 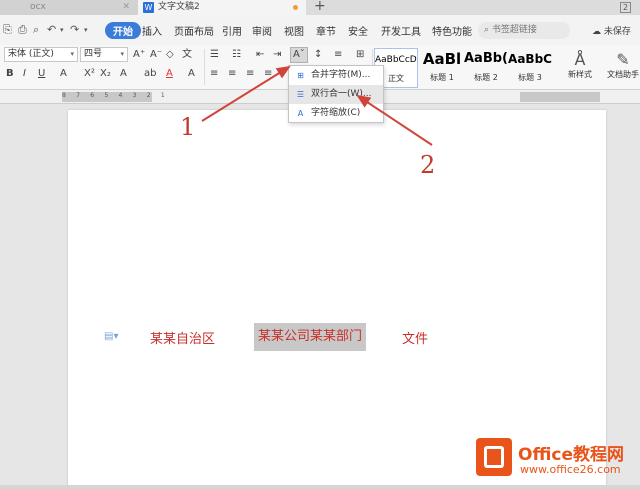 I want to click on text-effect-icon: A, so click(x=123, y=74).